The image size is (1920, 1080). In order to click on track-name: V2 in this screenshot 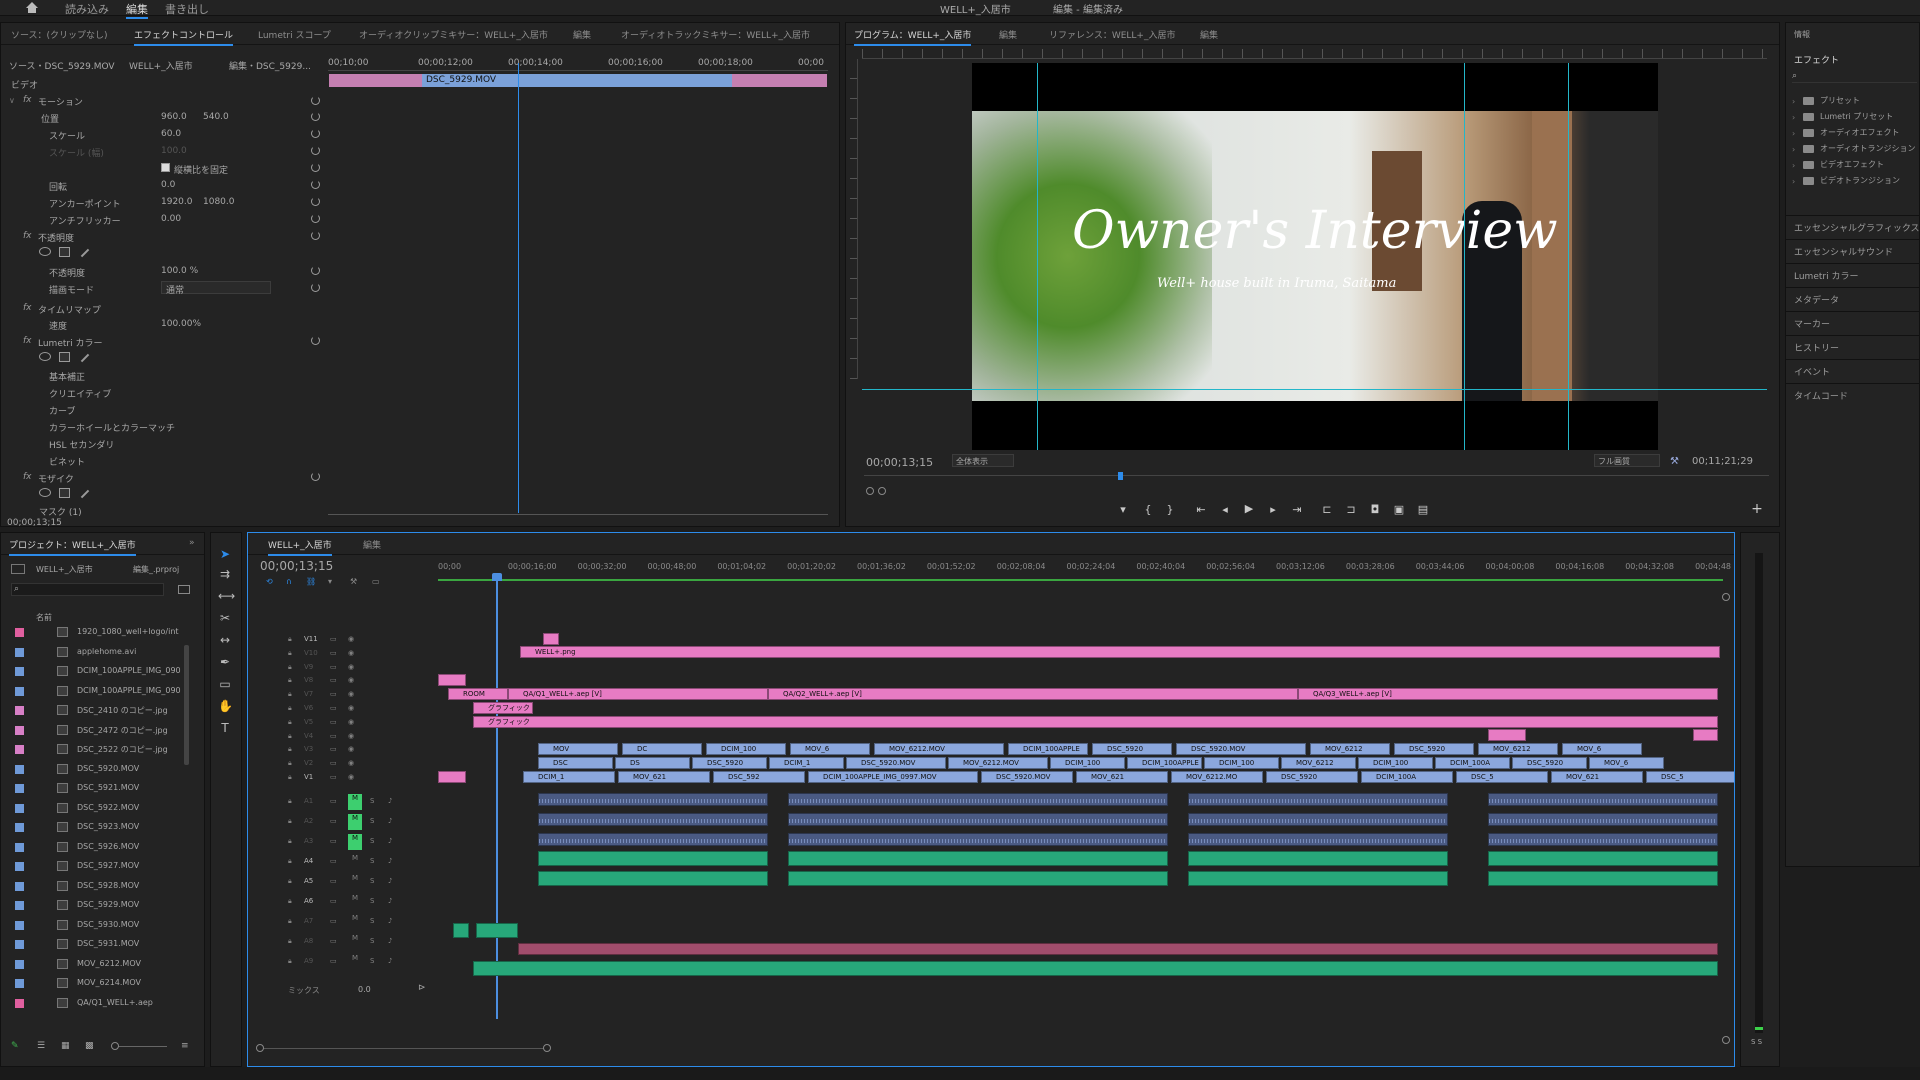, I will do `click(308, 763)`.